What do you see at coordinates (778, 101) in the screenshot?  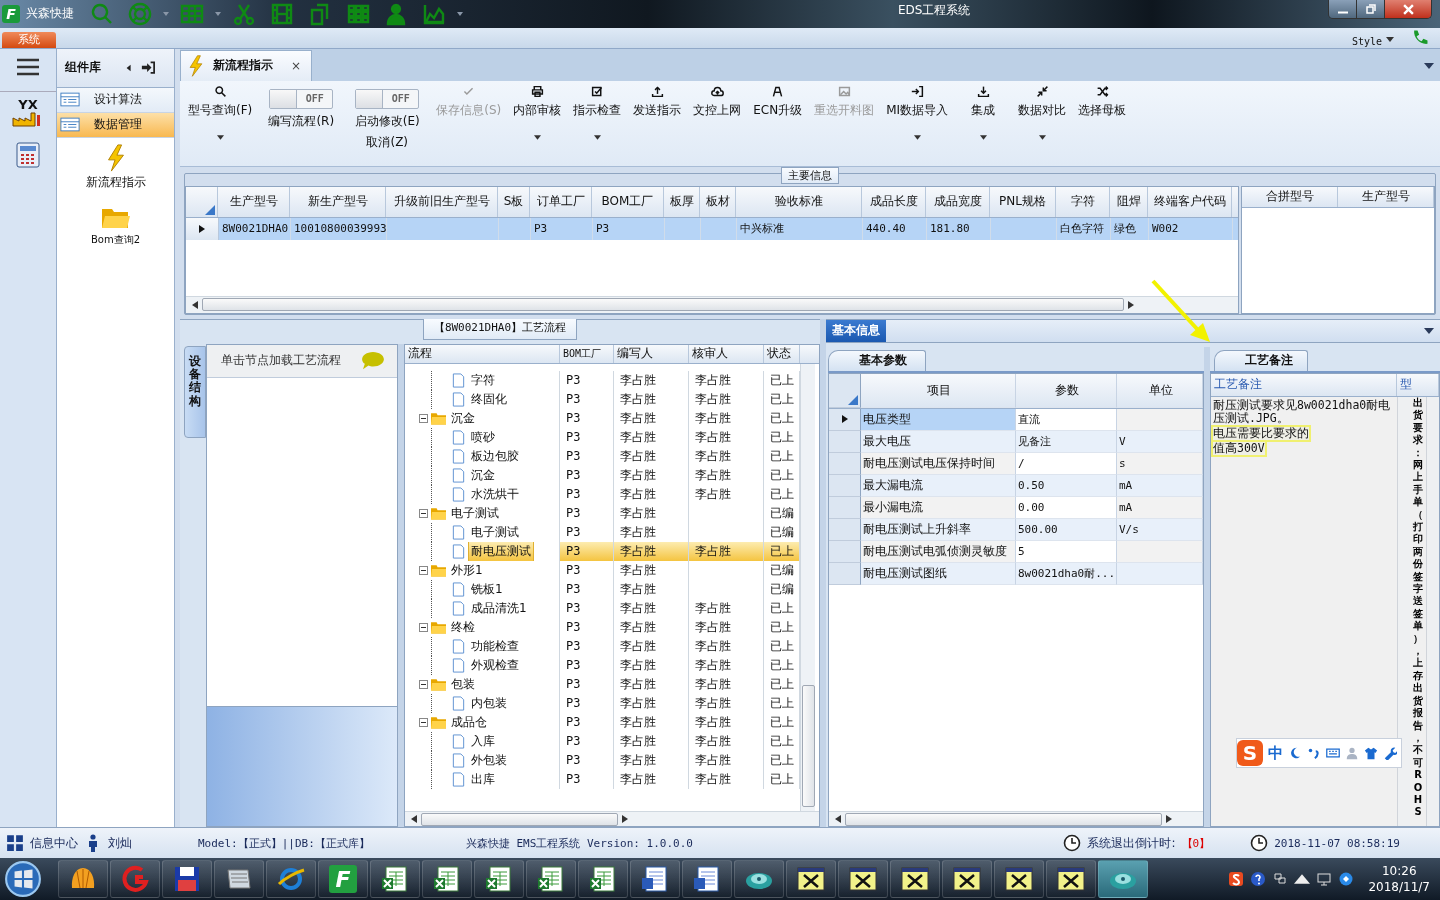 I see `toolbar-button: ECN升级` at bounding box center [778, 101].